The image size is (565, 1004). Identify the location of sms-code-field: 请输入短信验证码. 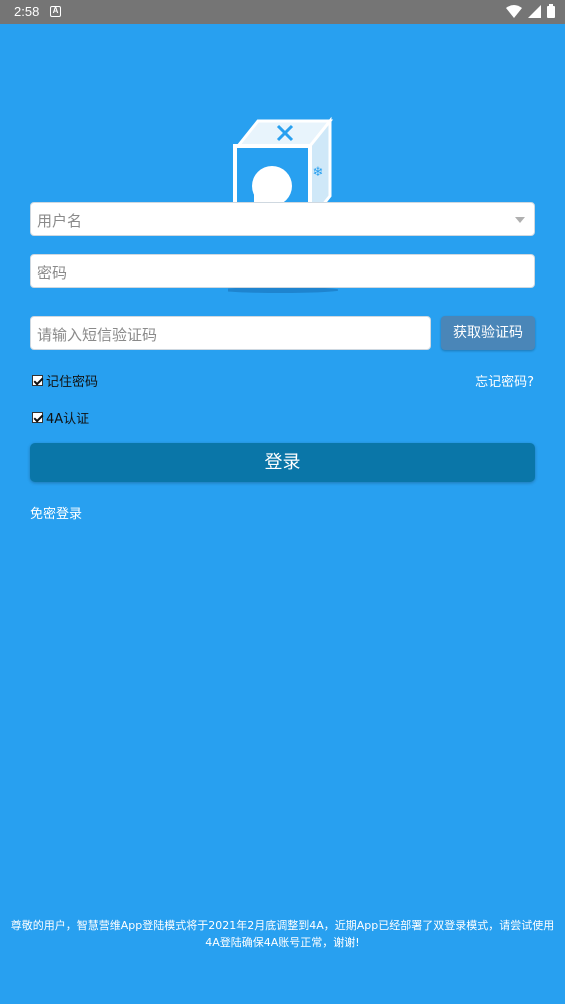
(230, 333).